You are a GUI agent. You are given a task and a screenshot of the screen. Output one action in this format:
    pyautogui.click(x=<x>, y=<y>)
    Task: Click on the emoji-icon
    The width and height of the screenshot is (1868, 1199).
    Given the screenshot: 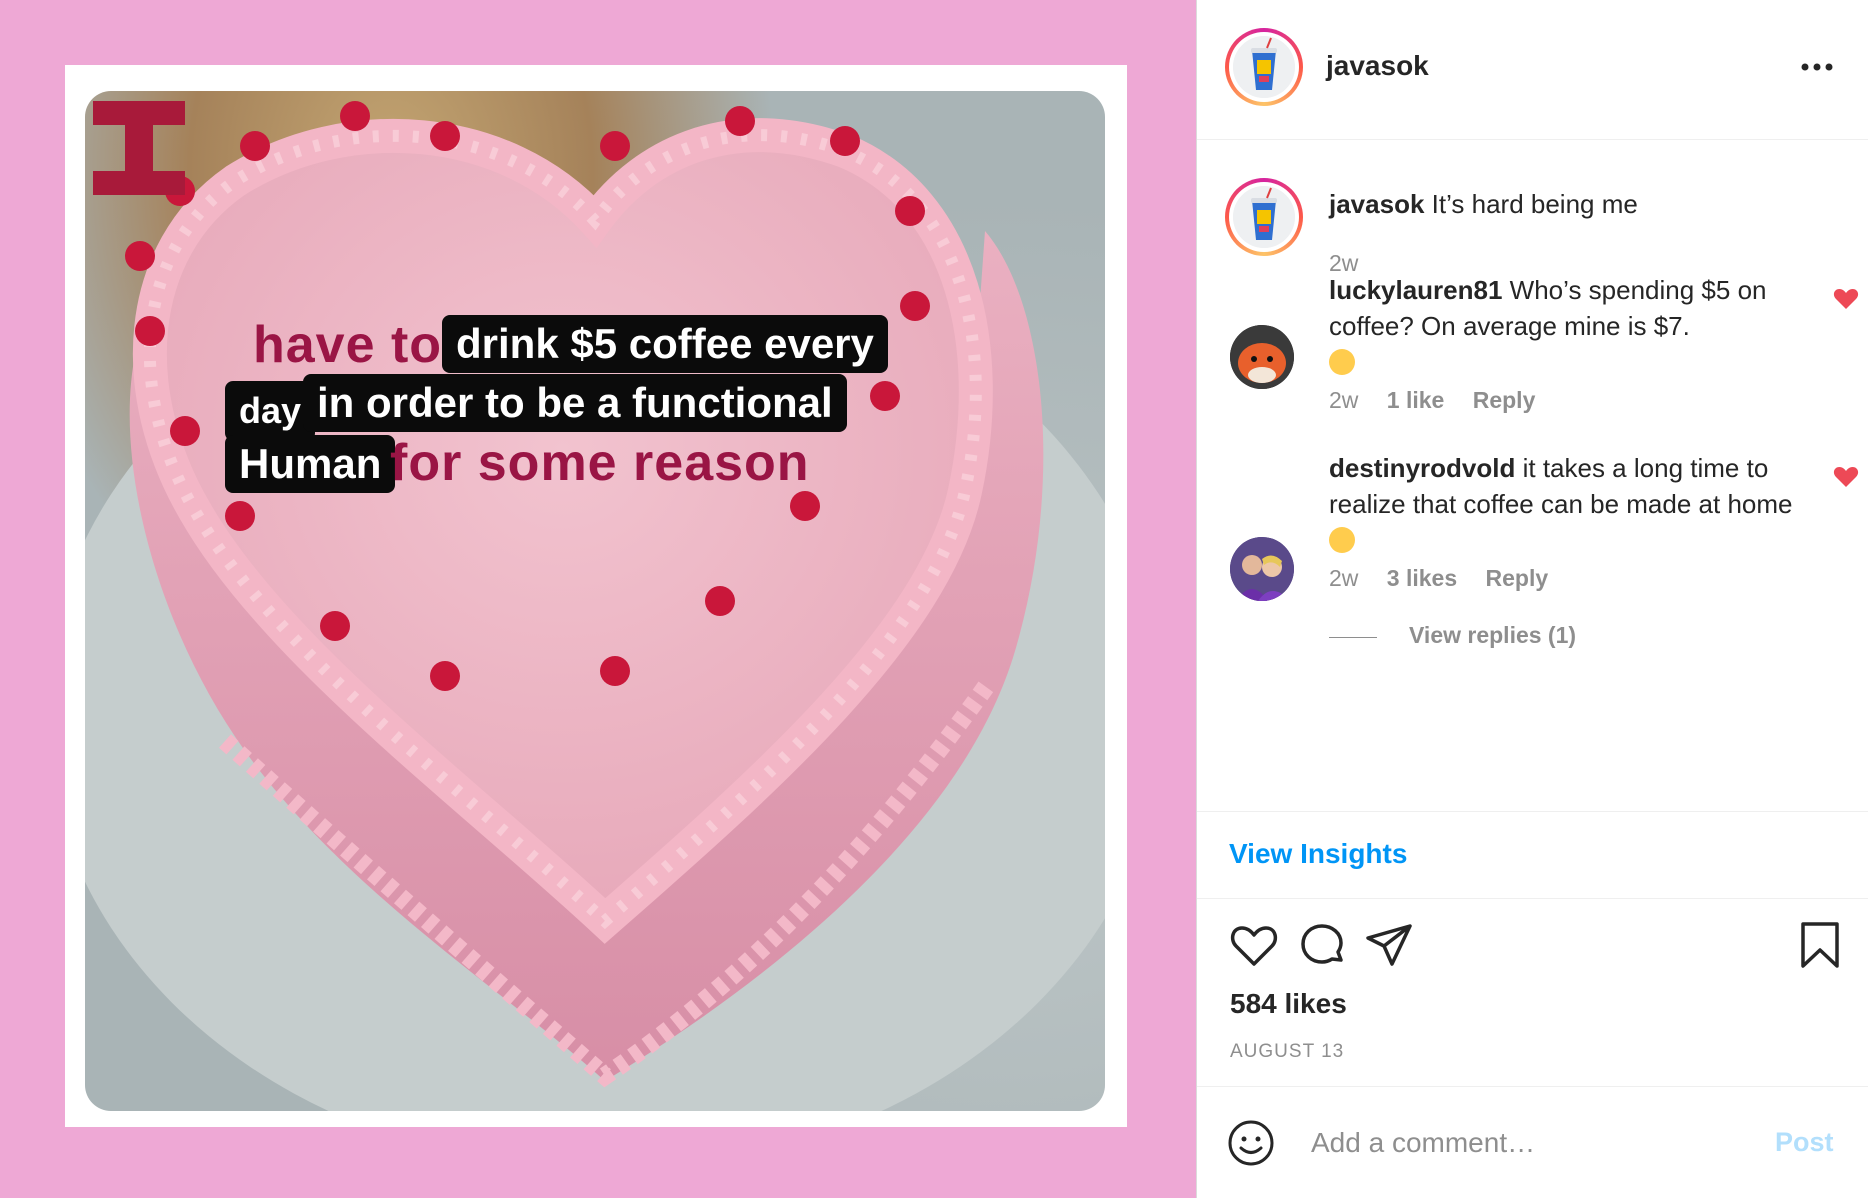 What is the action you would take?
    pyautogui.click(x=1251, y=1143)
    